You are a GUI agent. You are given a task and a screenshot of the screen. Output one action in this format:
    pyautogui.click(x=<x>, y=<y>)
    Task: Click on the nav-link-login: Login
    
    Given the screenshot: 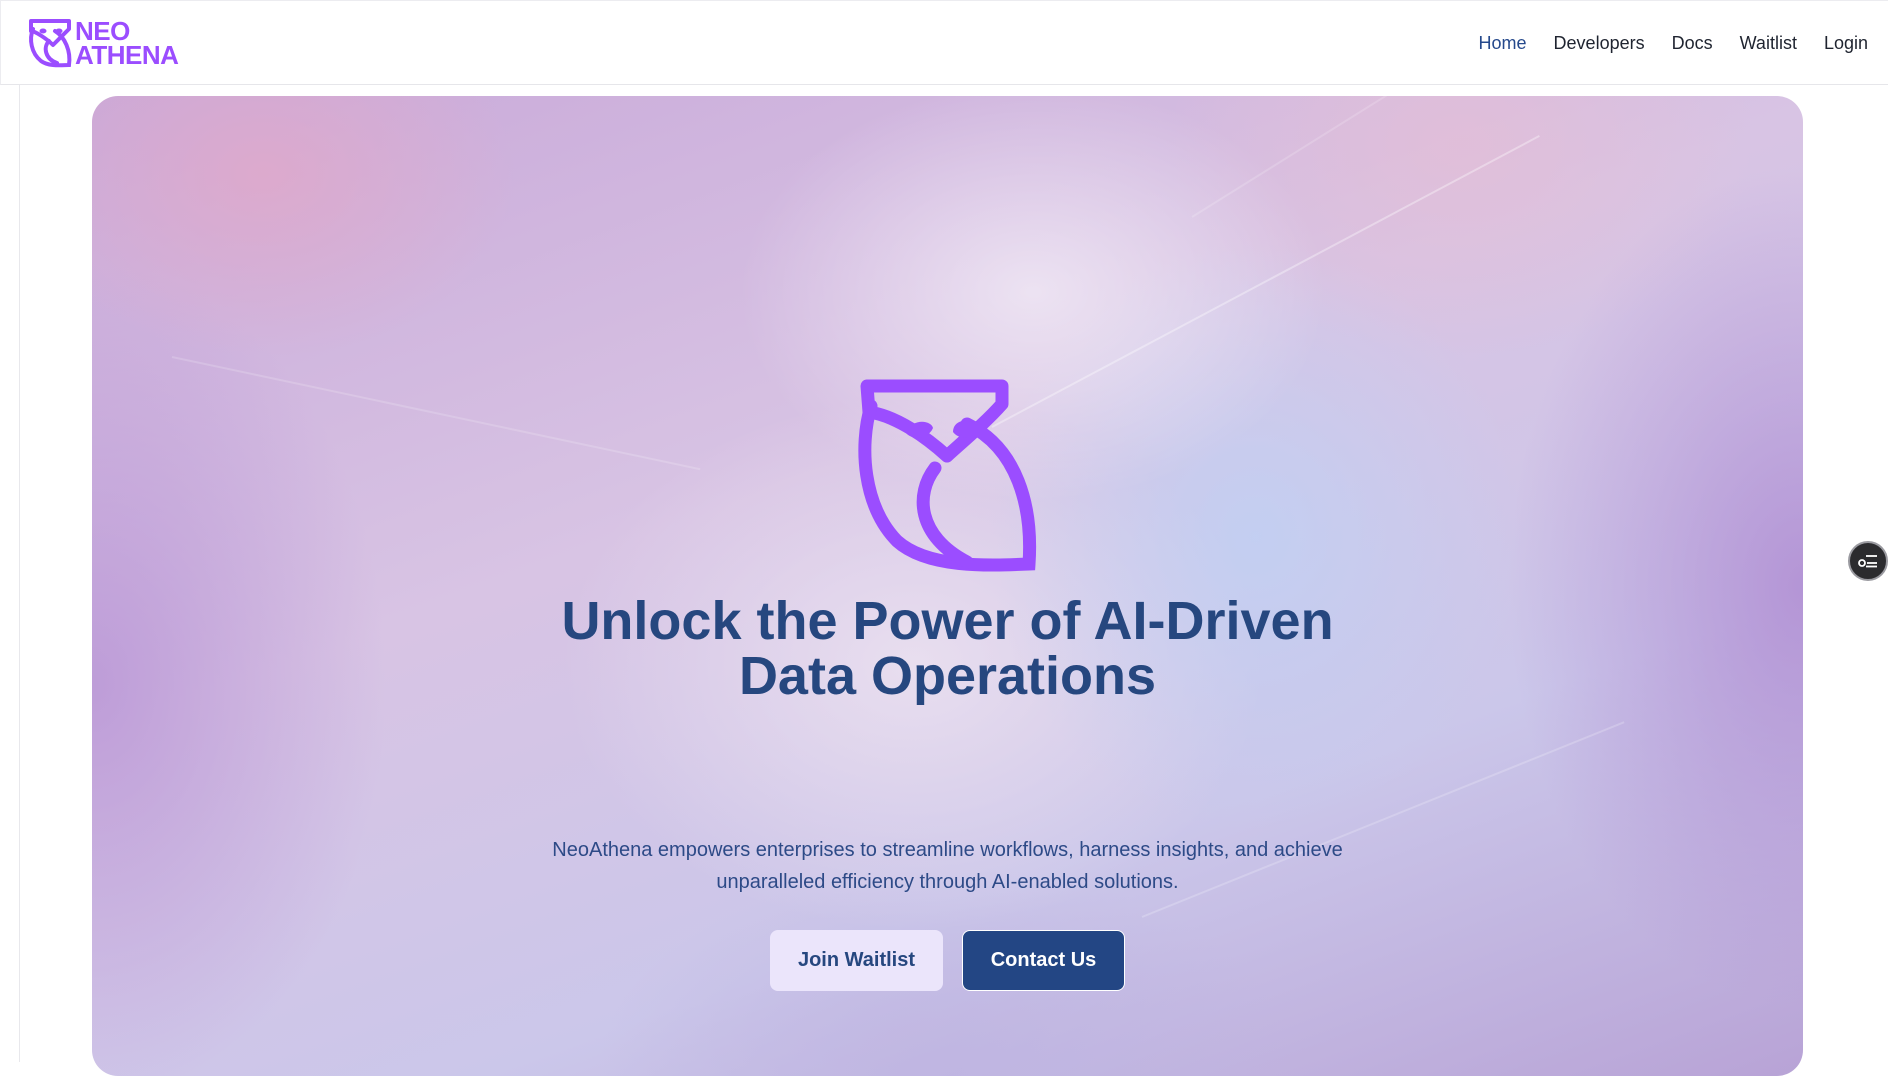 What is the action you would take?
    pyautogui.click(x=1846, y=43)
    